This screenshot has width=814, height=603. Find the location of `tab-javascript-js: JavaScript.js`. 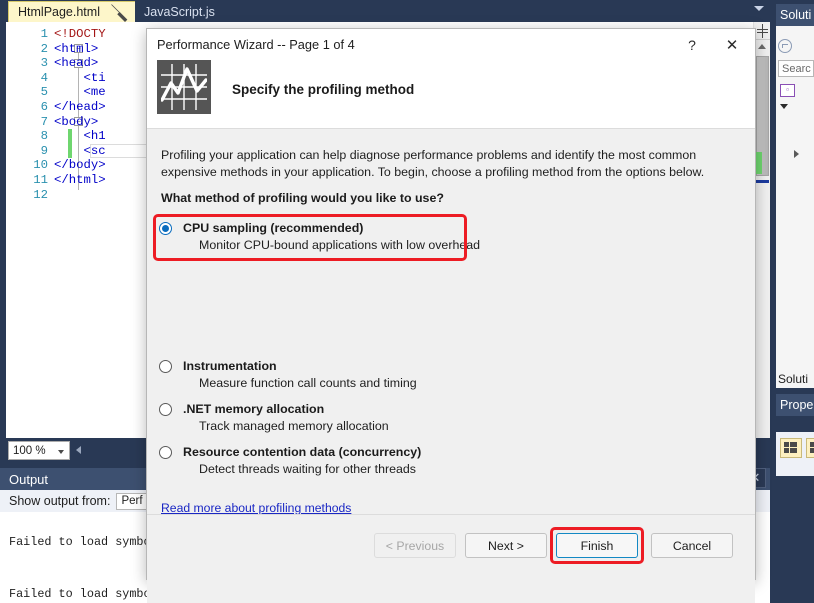

tab-javascript-js: JavaScript.js is located at coordinates (178, 11).